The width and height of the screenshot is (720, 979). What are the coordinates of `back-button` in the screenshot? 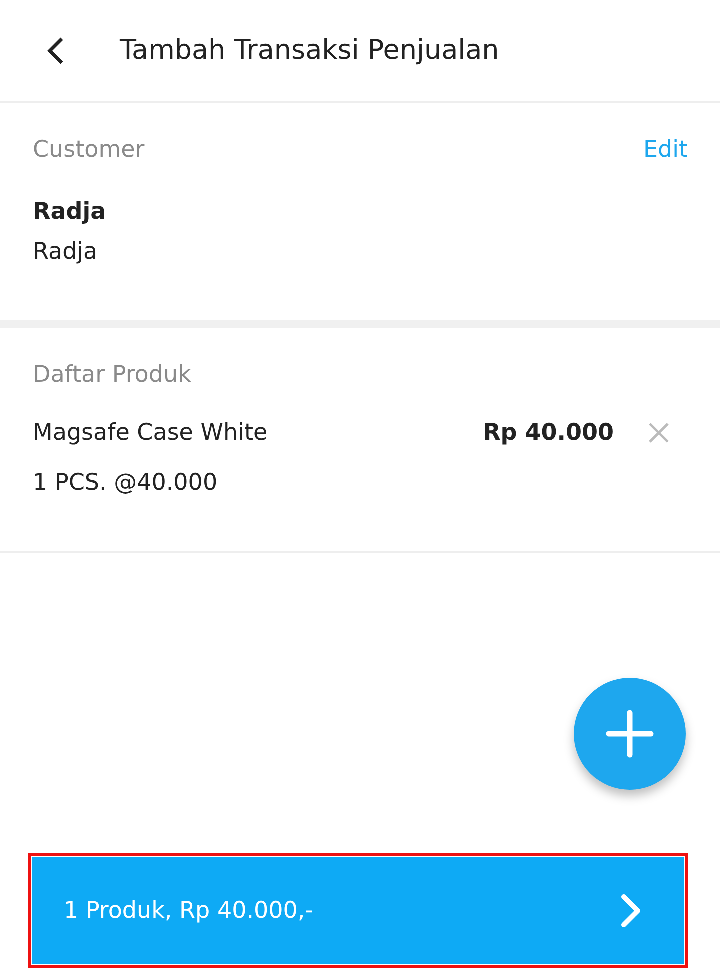 It's located at (56, 51).